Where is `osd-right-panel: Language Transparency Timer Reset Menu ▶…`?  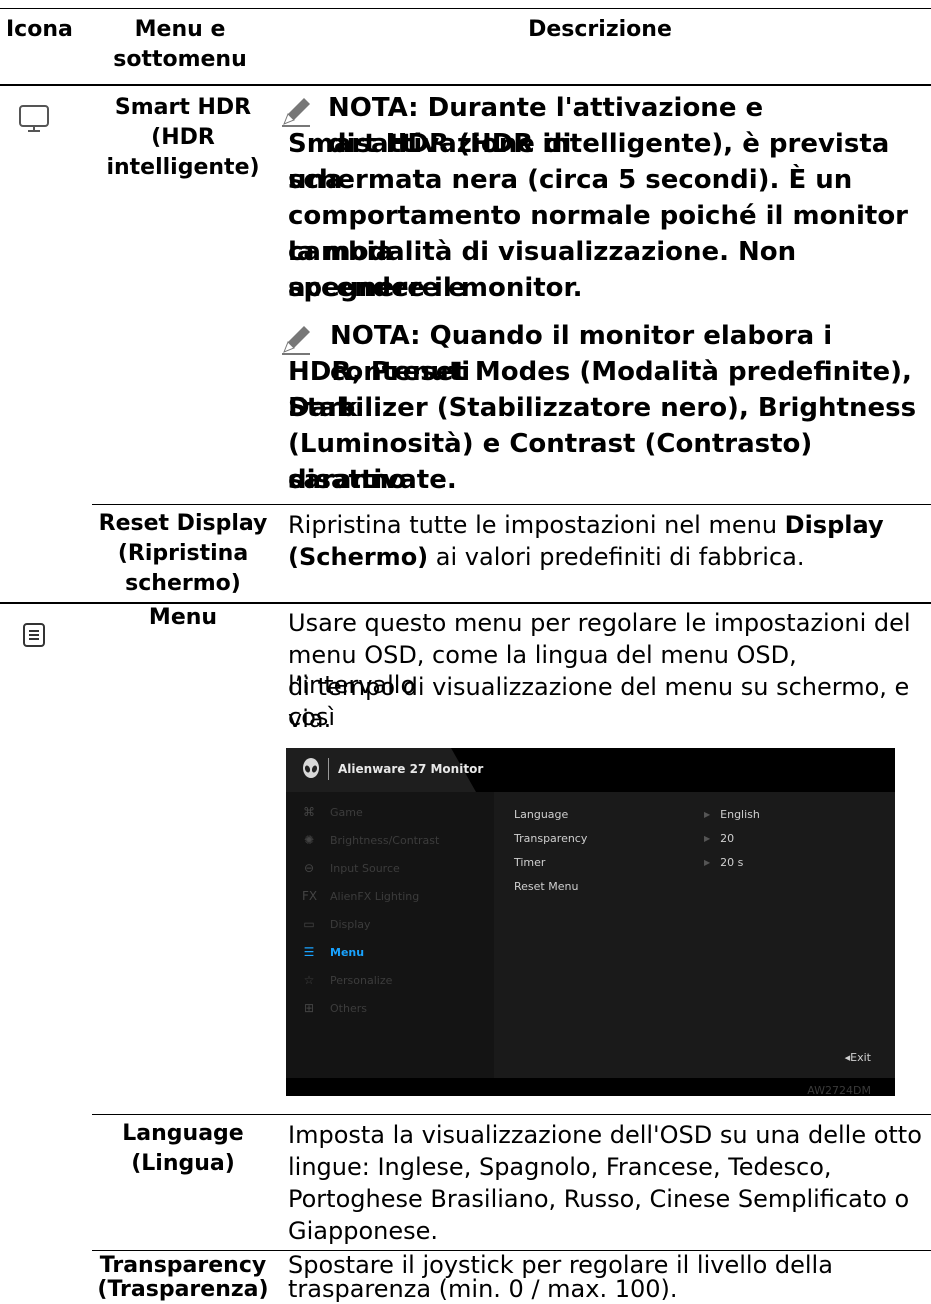 osd-right-panel: Language Transparency Timer Reset Menu ▶… is located at coordinates (694, 935).